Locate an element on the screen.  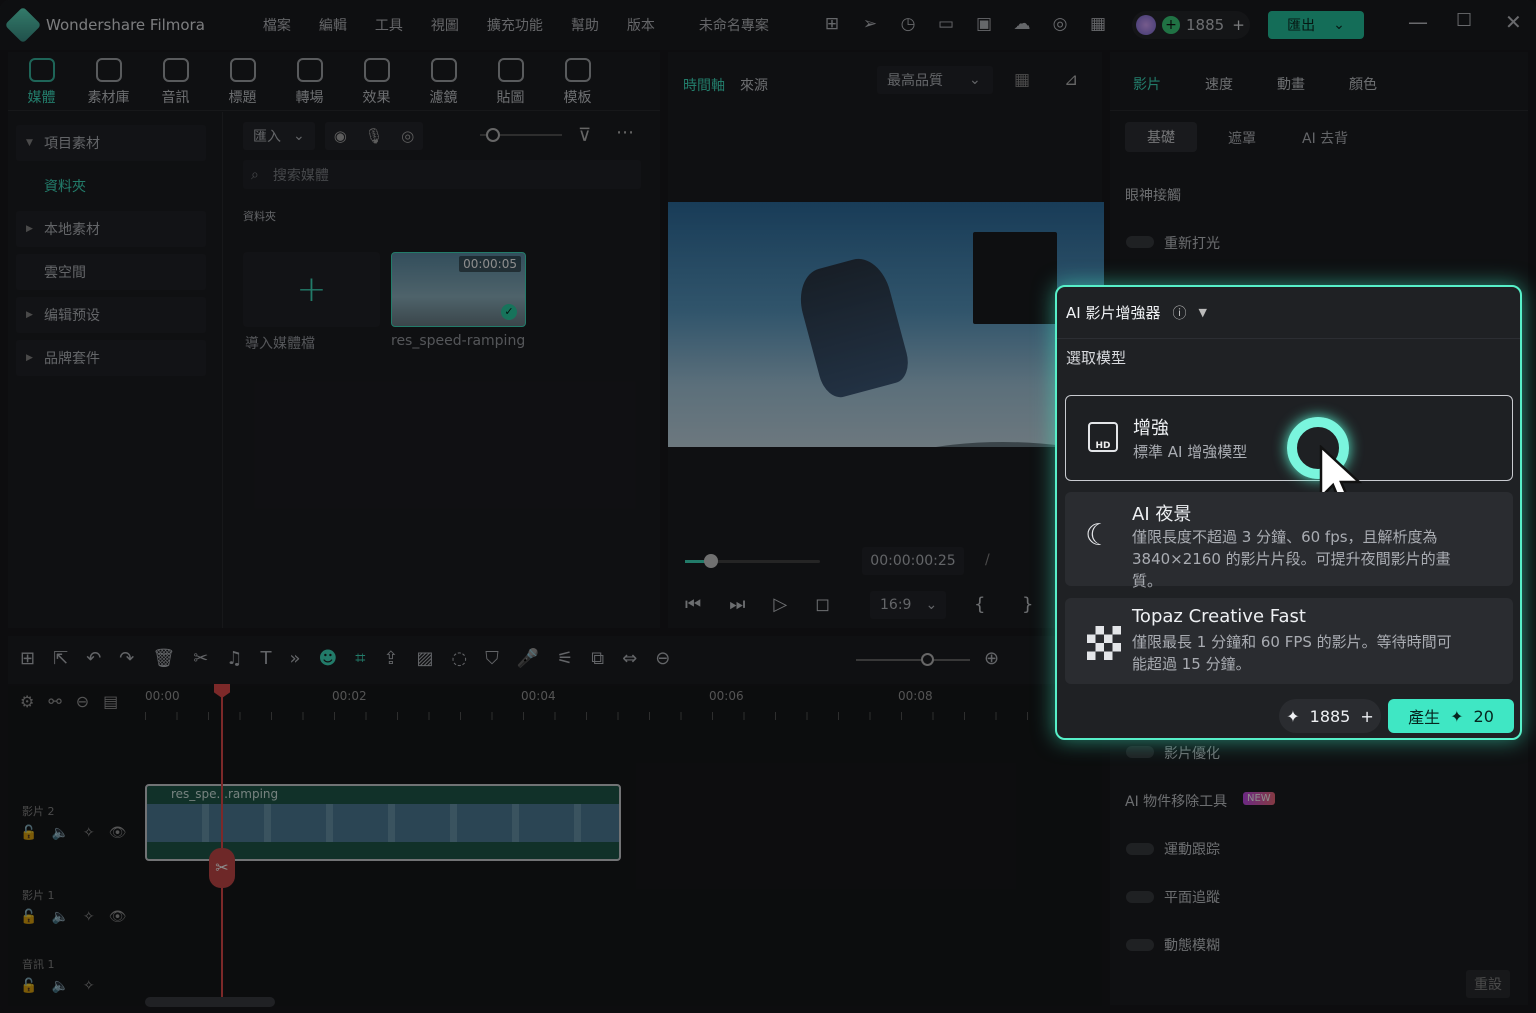
maximize-icon: ☐ is located at coordinates (1464, 20).